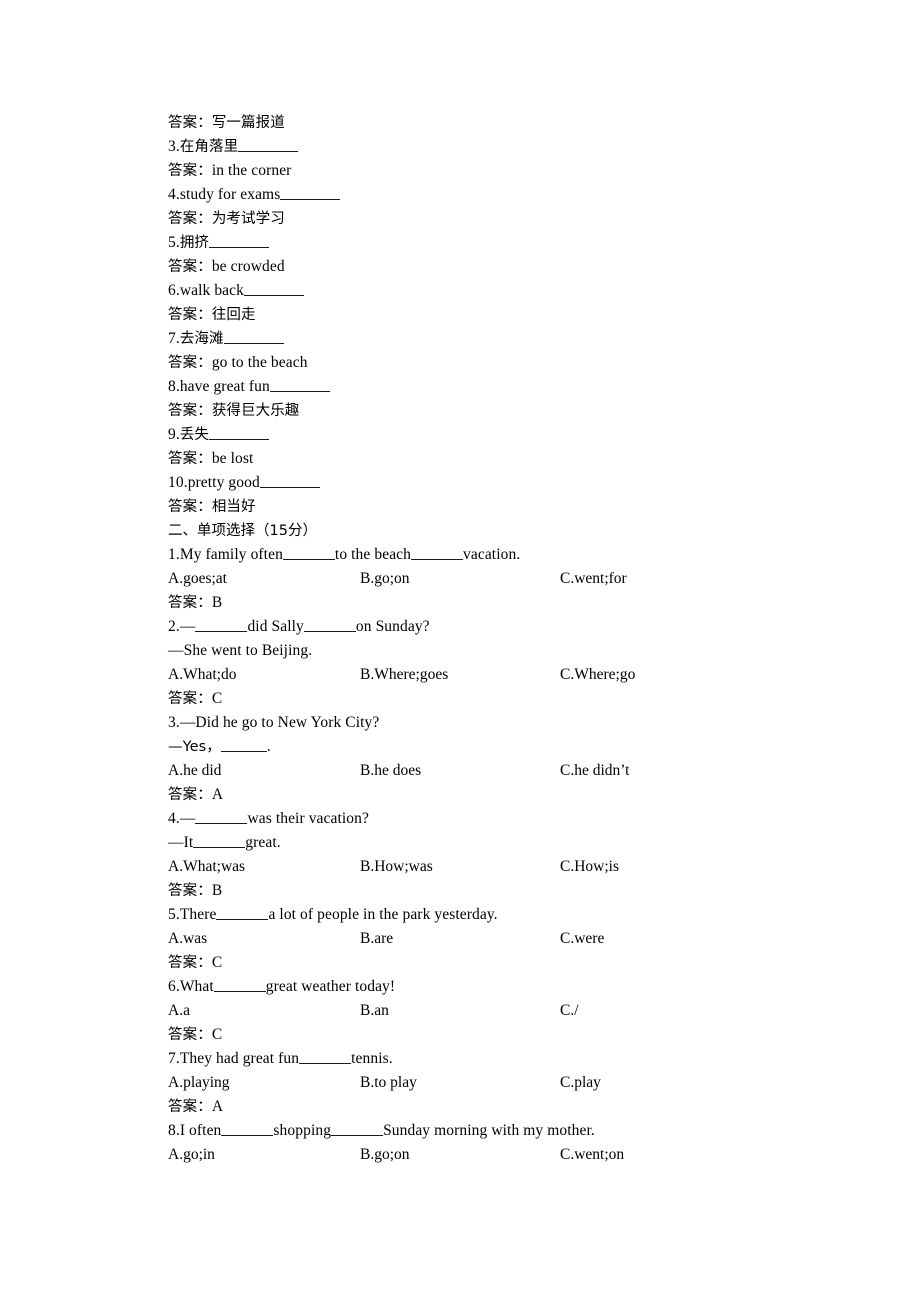 Image resolution: width=920 pixels, height=1302 pixels. I want to click on option-c: C.play, so click(580, 1083).